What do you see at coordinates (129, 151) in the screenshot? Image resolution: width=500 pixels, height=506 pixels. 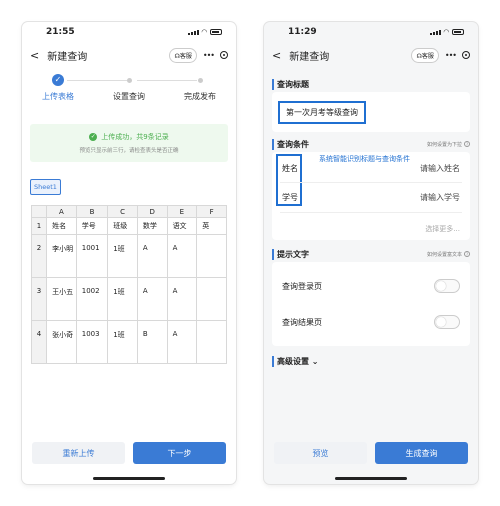 I see `preview-note: 预览只显示前三行，请检查表头是否正确` at bounding box center [129, 151].